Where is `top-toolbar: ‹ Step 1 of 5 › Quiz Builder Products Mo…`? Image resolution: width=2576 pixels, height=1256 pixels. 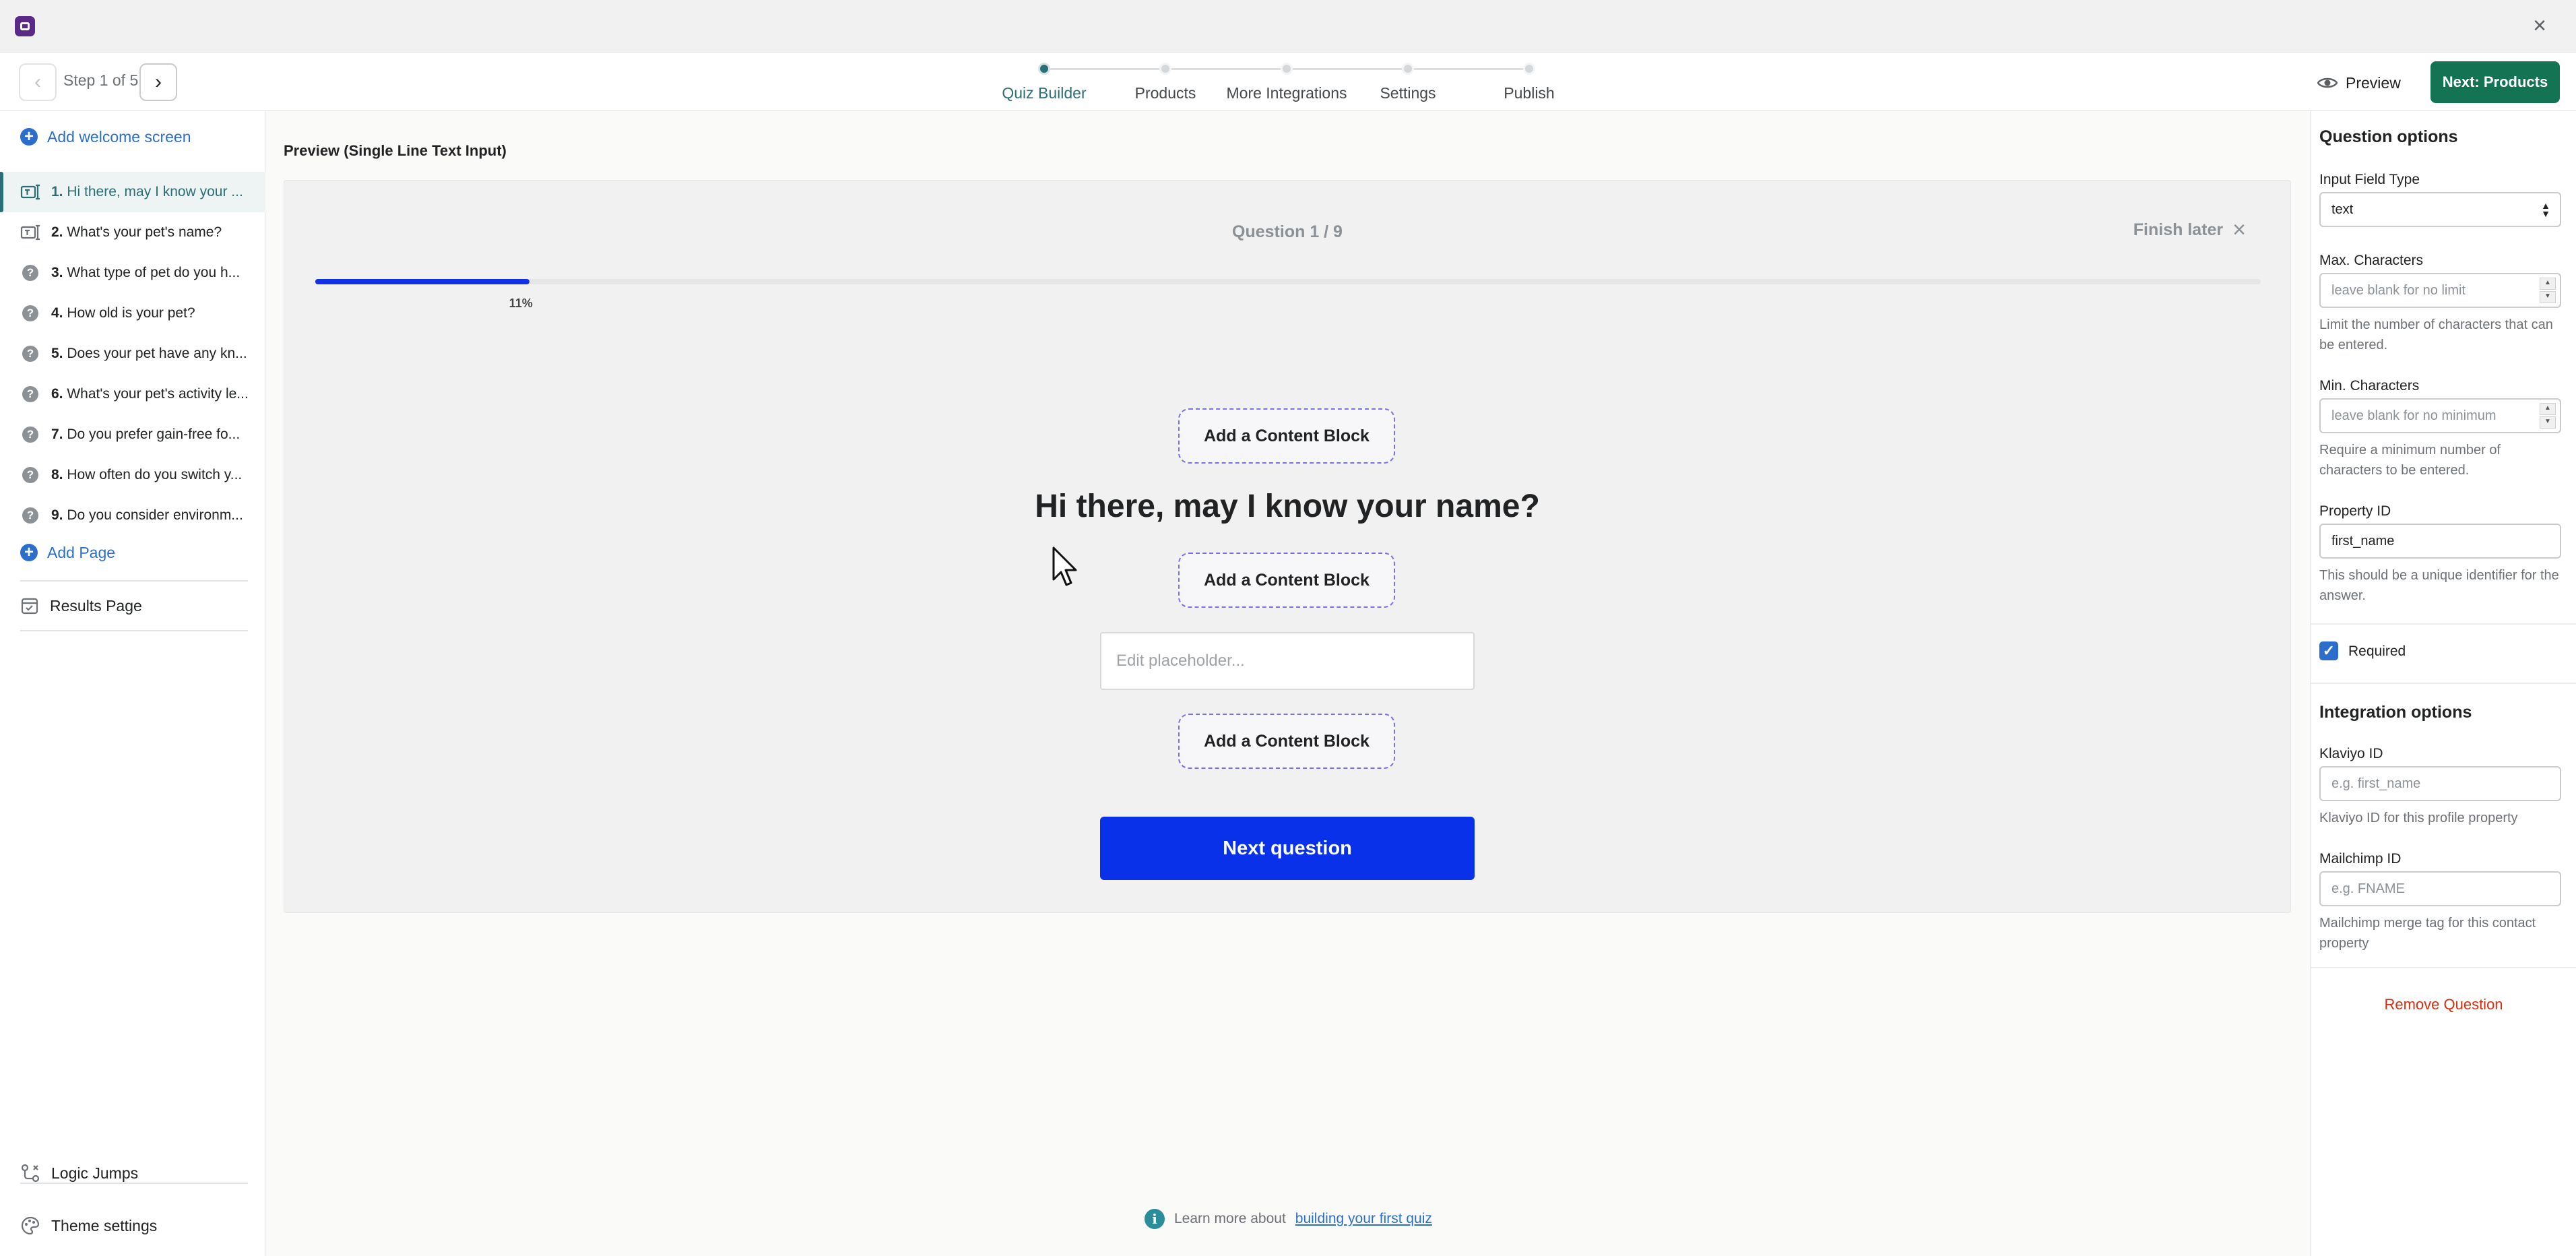
top-toolbar: ‹ Step 1 of 5 › Quiz Builder Products Mo… is located at coordinates (1288, 82).